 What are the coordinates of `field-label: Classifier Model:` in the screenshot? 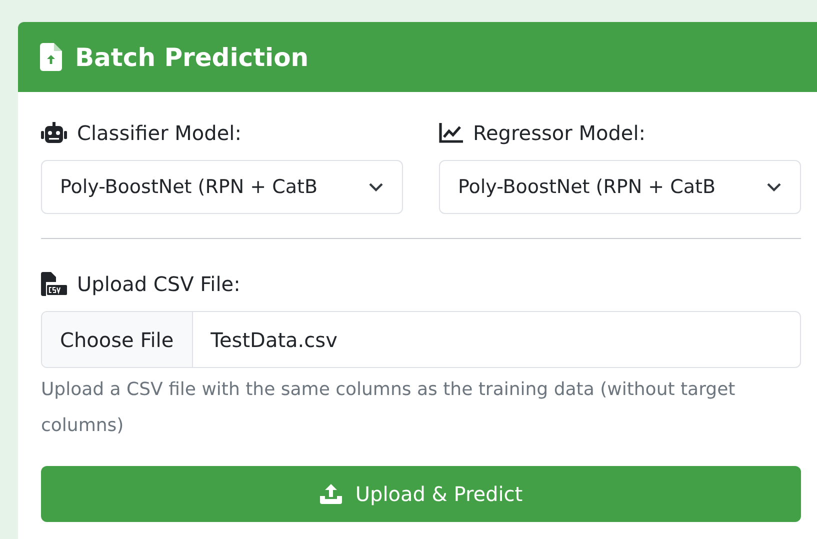 It's located at (159, 133).